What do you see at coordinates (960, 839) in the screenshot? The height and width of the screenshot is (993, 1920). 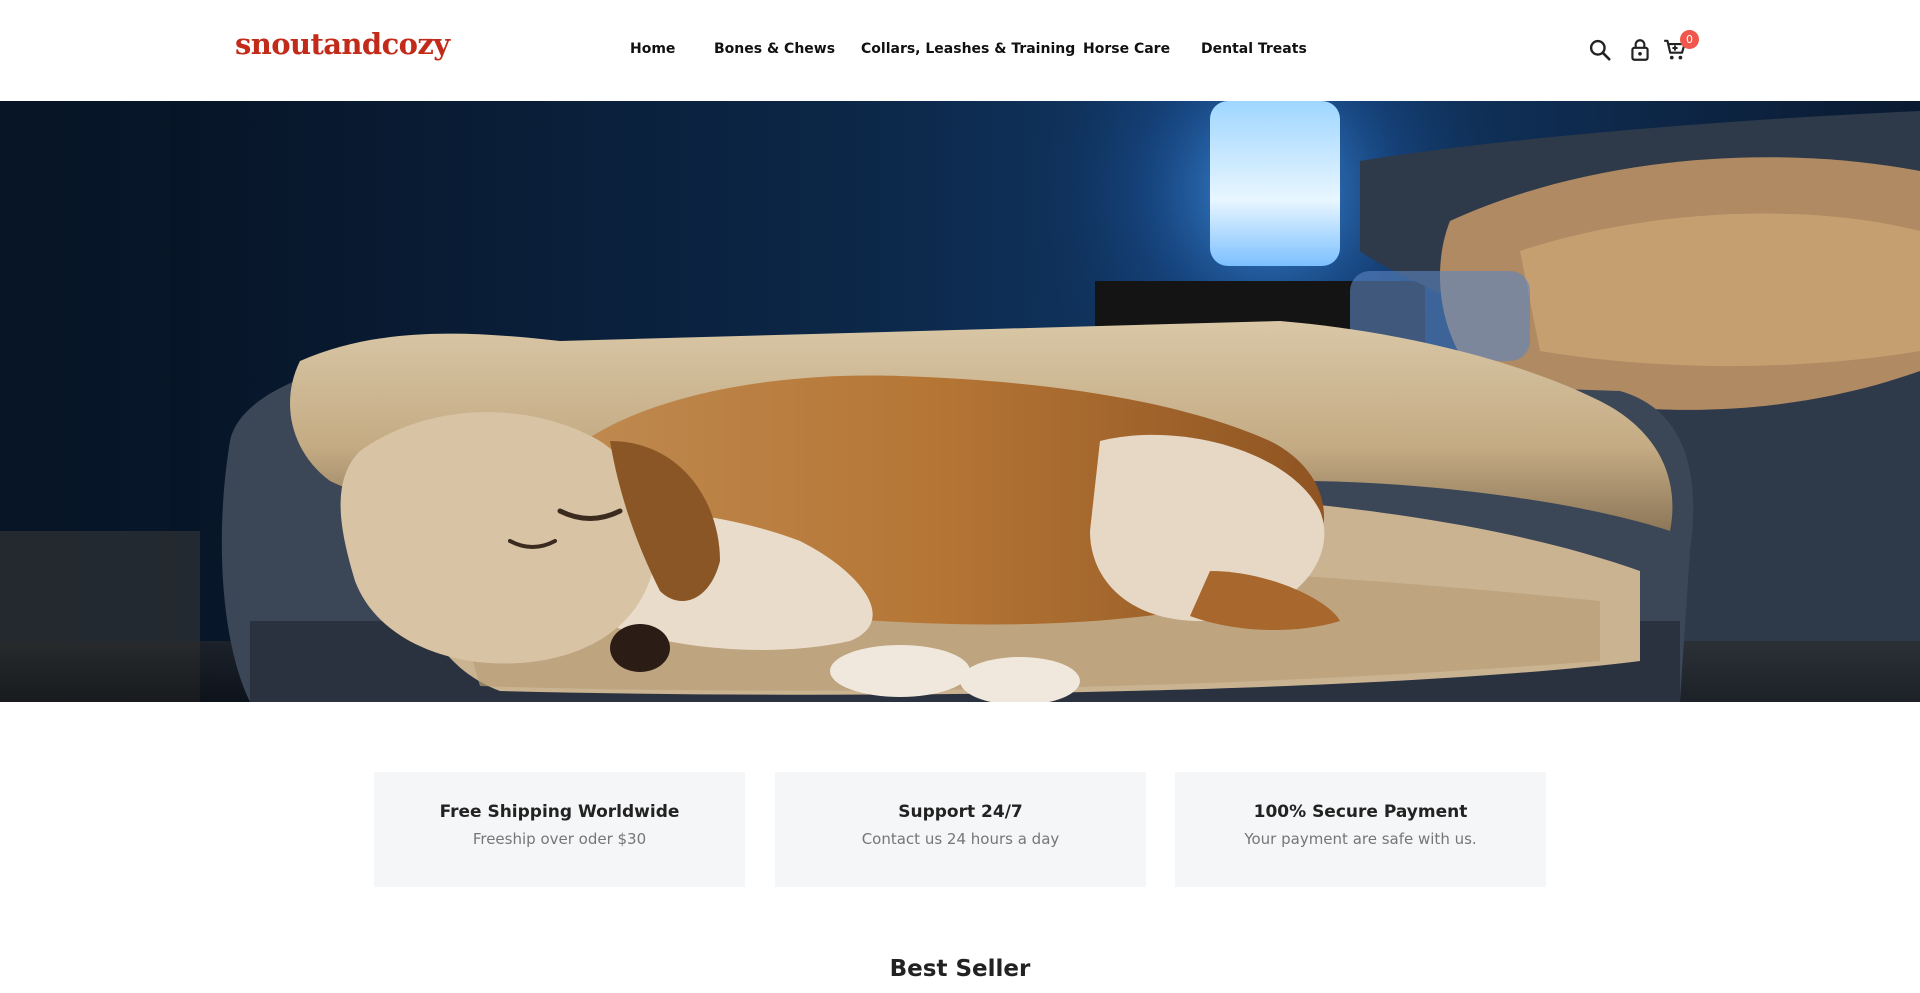 I see `feature-subtitle: Contact us 24 hours a day` at bounding box center [960, 839].